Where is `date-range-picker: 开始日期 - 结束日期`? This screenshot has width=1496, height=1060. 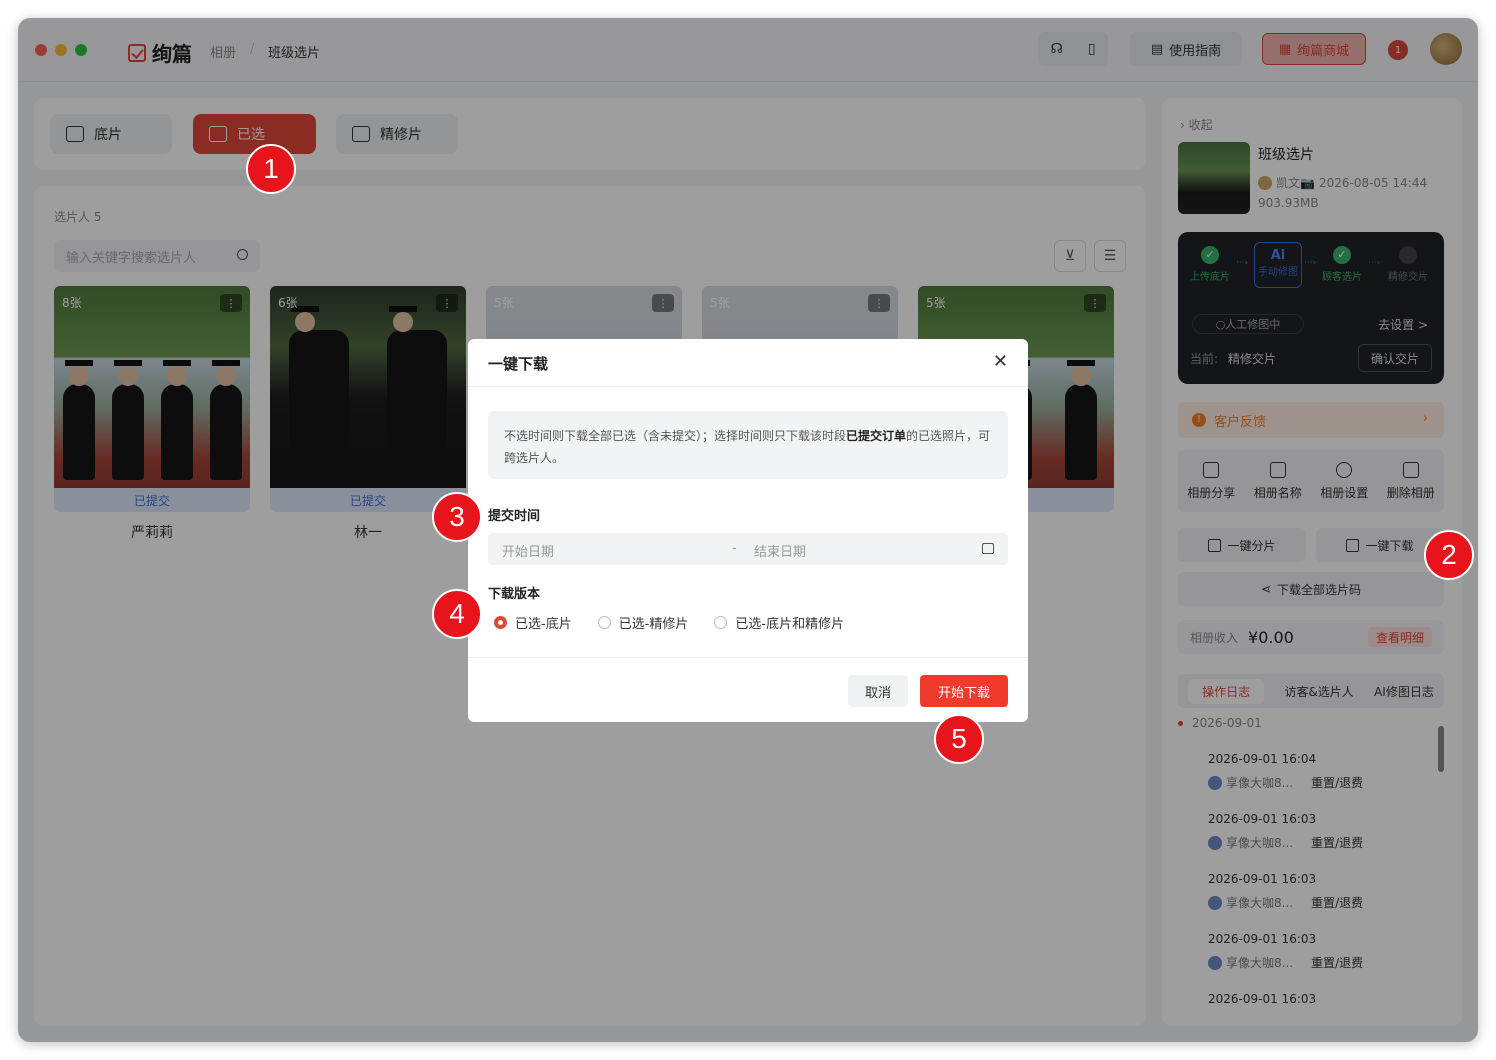 date-range-picker: 开始日期 - 结束日期 is located at coordinates (748, 549).